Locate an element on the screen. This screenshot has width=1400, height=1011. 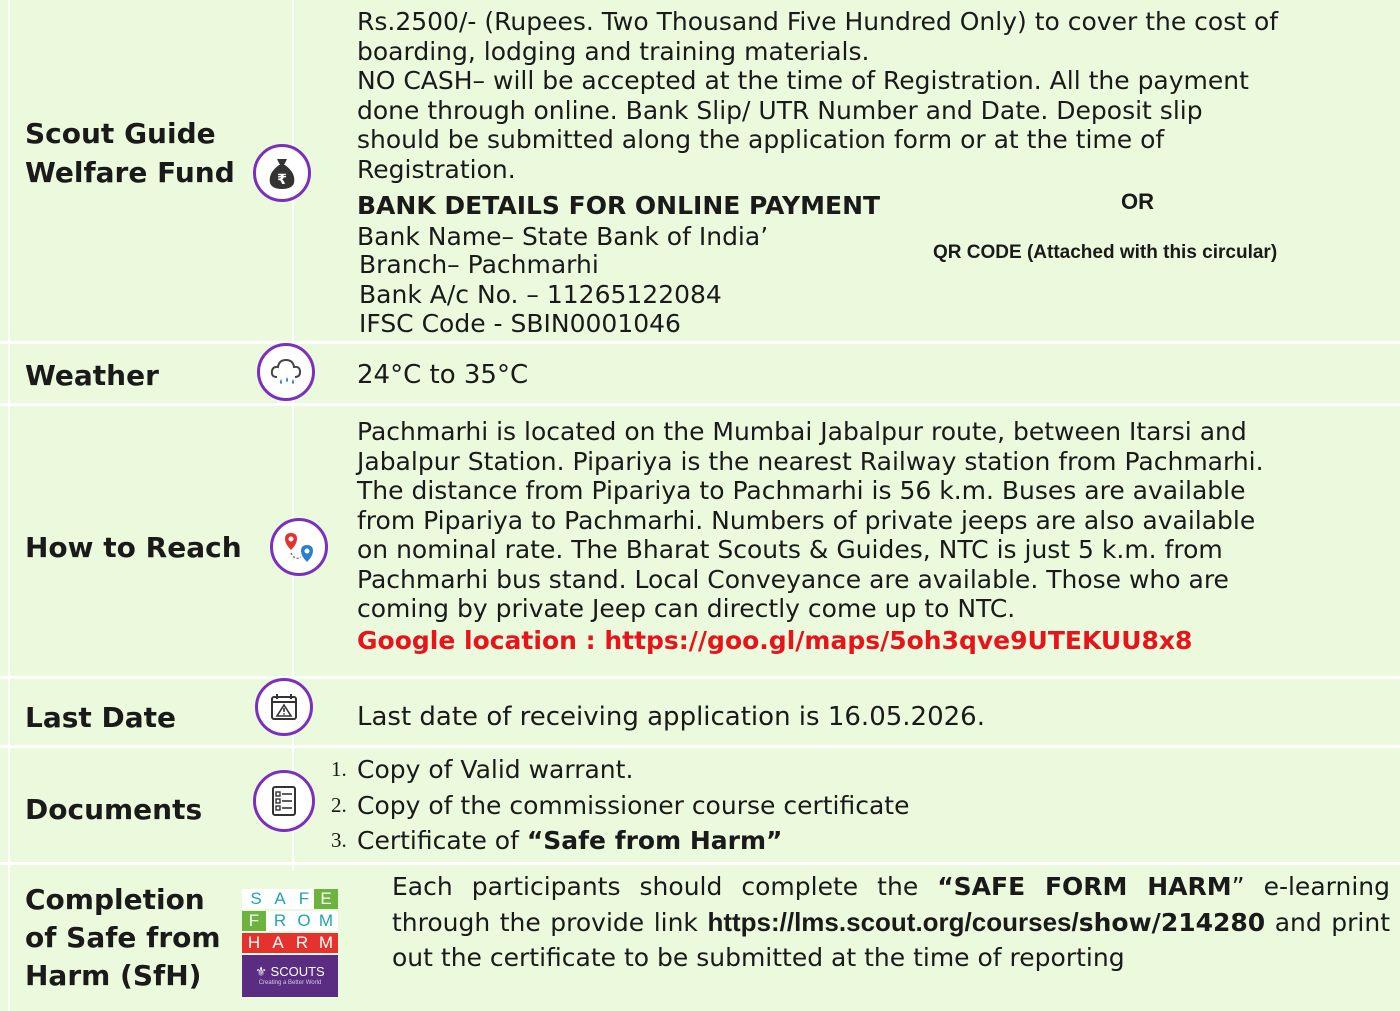
logo-letter: R is located at coordinates (302, 943).